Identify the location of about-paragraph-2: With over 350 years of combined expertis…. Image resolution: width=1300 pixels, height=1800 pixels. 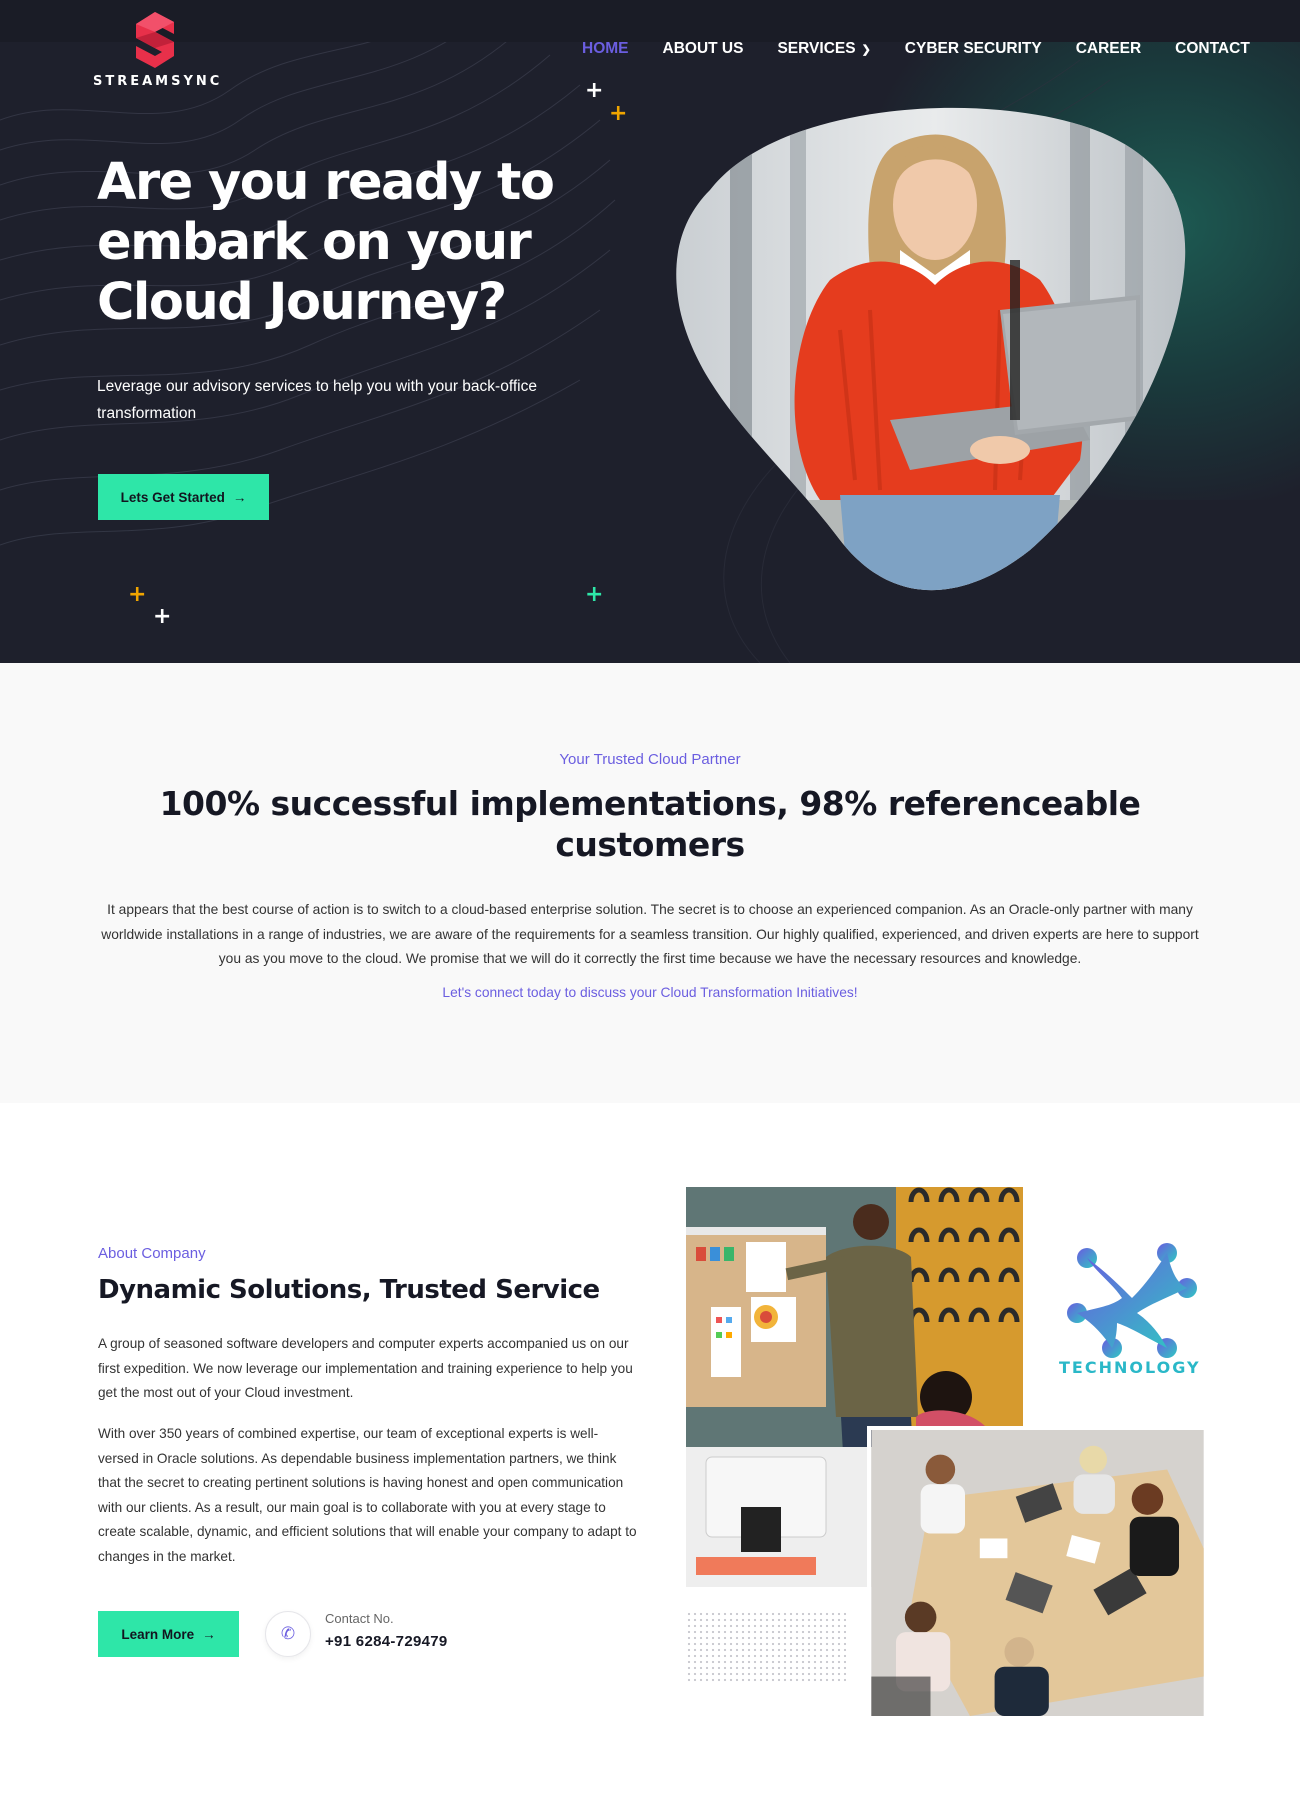
(367, 1495).